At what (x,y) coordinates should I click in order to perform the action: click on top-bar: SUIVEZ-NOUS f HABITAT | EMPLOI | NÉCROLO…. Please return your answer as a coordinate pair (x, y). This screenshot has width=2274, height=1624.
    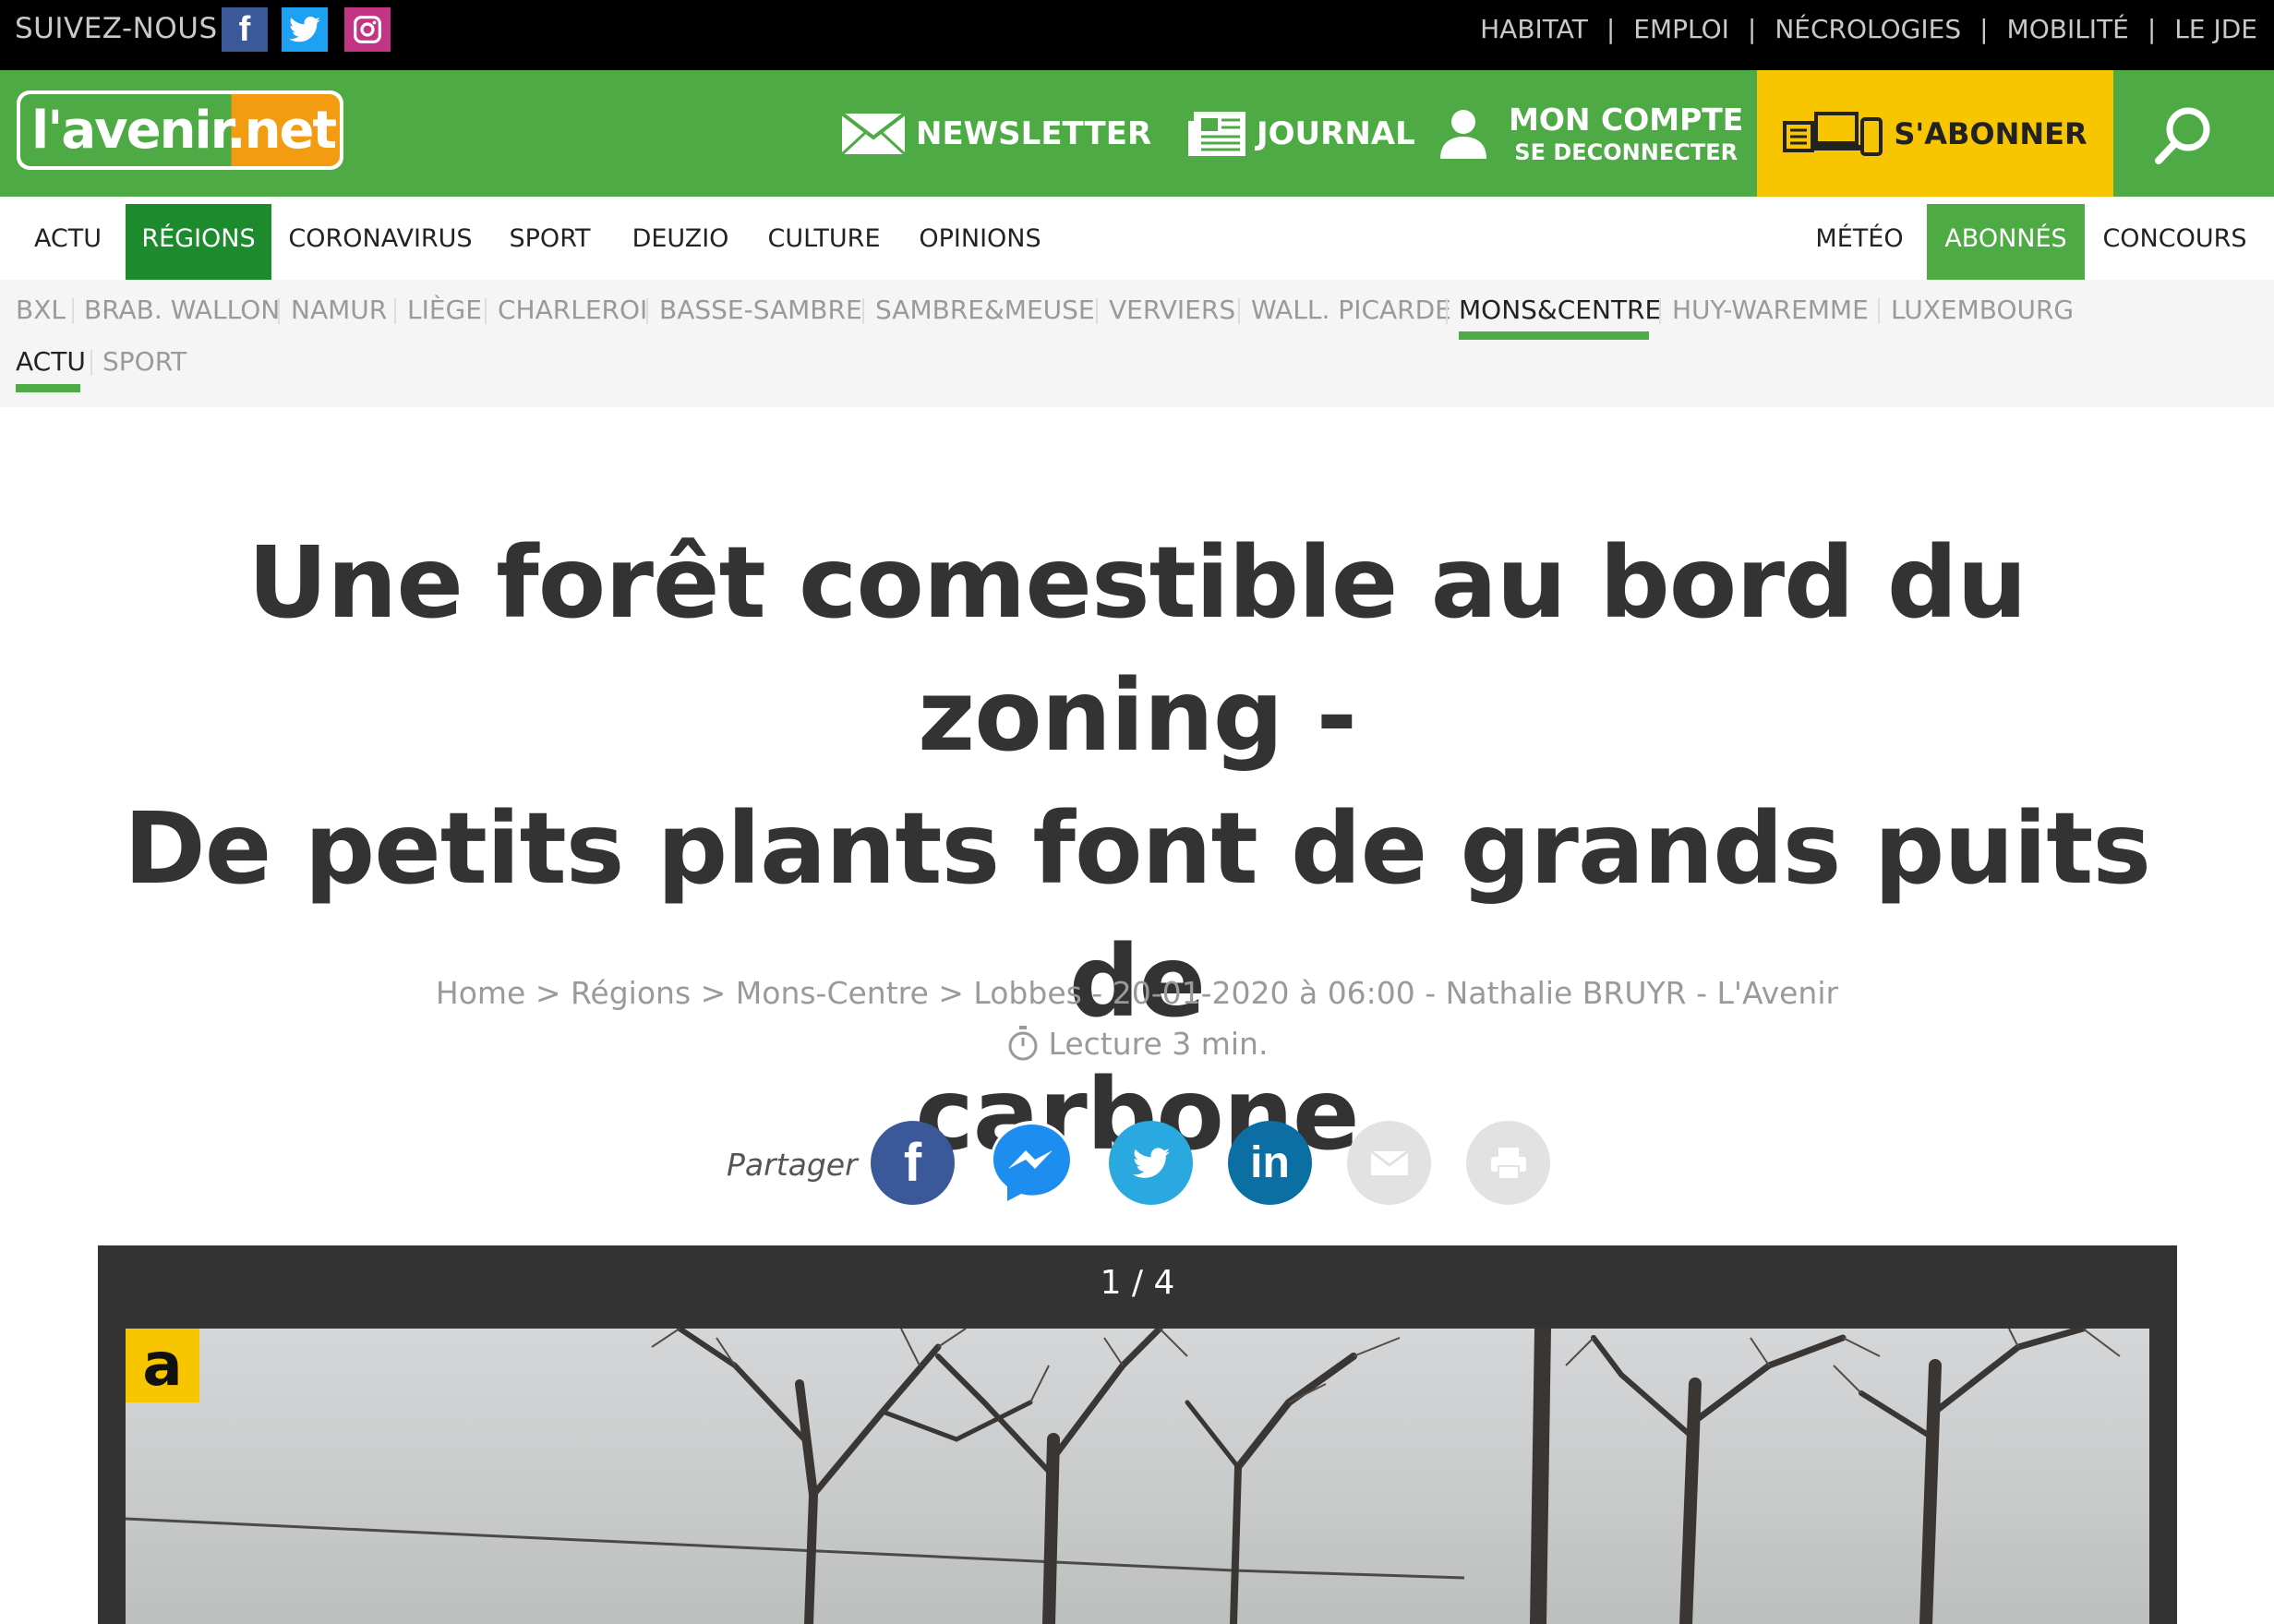
    Looking at the image, I should click on (1137, 35).